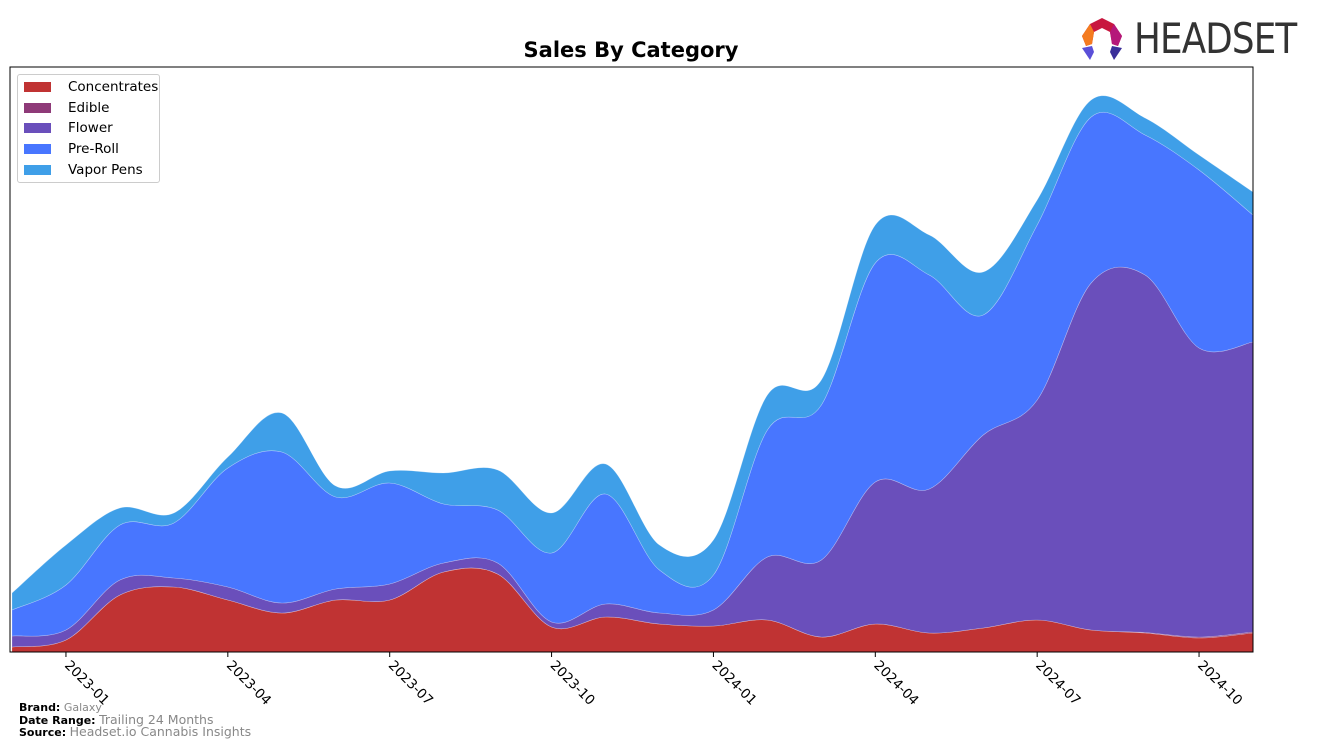 The image size is (1317, 747). What do you see at coordinates (40, 707) in the screenshot?
I see `brand-label: Brand:` at bounding box center [40, 707].